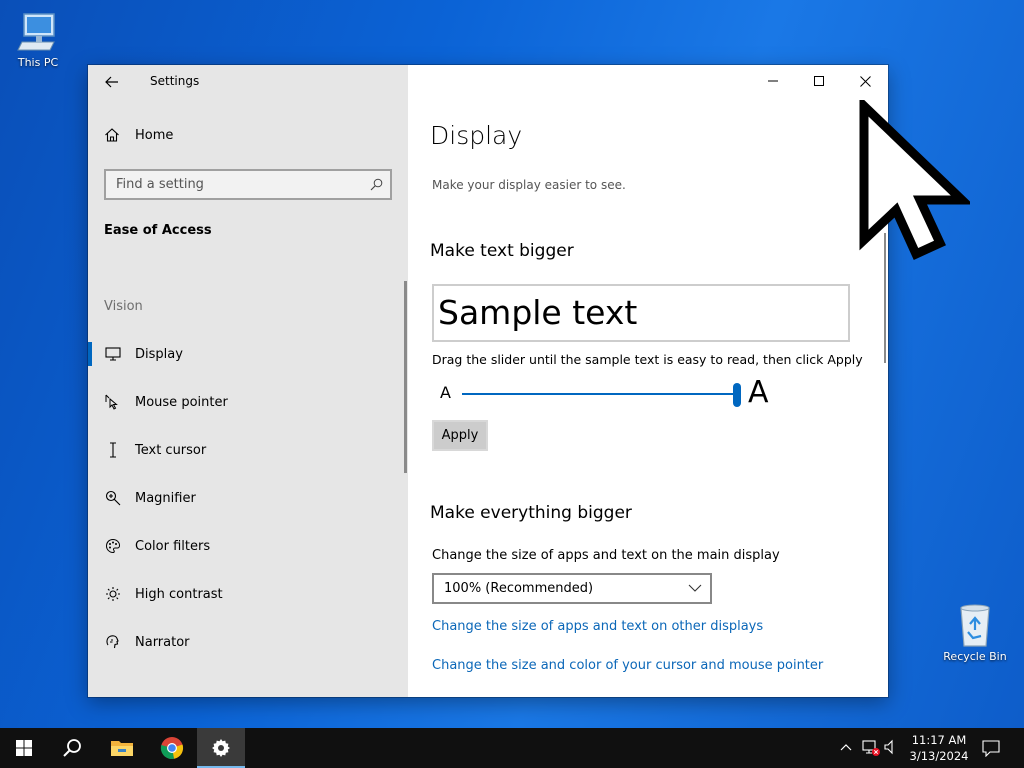 The width and height of the screenshot is (1024, 768). What do you see at coordinates (113, 354) in the screenshot?
I see `monitor-icon` at bounding box center [113, 354].